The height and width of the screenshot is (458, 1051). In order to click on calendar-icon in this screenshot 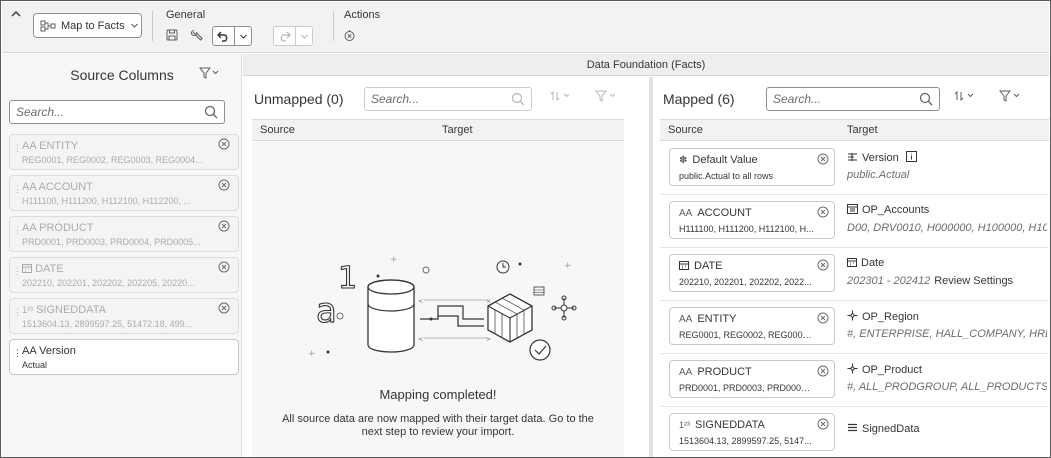, I will do `click(684, 265)`.